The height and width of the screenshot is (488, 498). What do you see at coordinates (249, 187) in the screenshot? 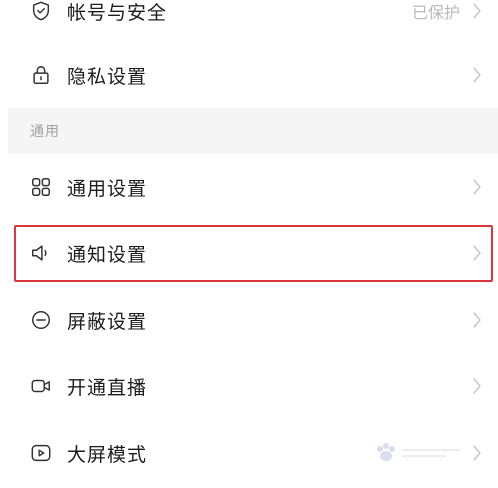
I see `general-settings-row: 通用设置` at bounding box center [249, 187].